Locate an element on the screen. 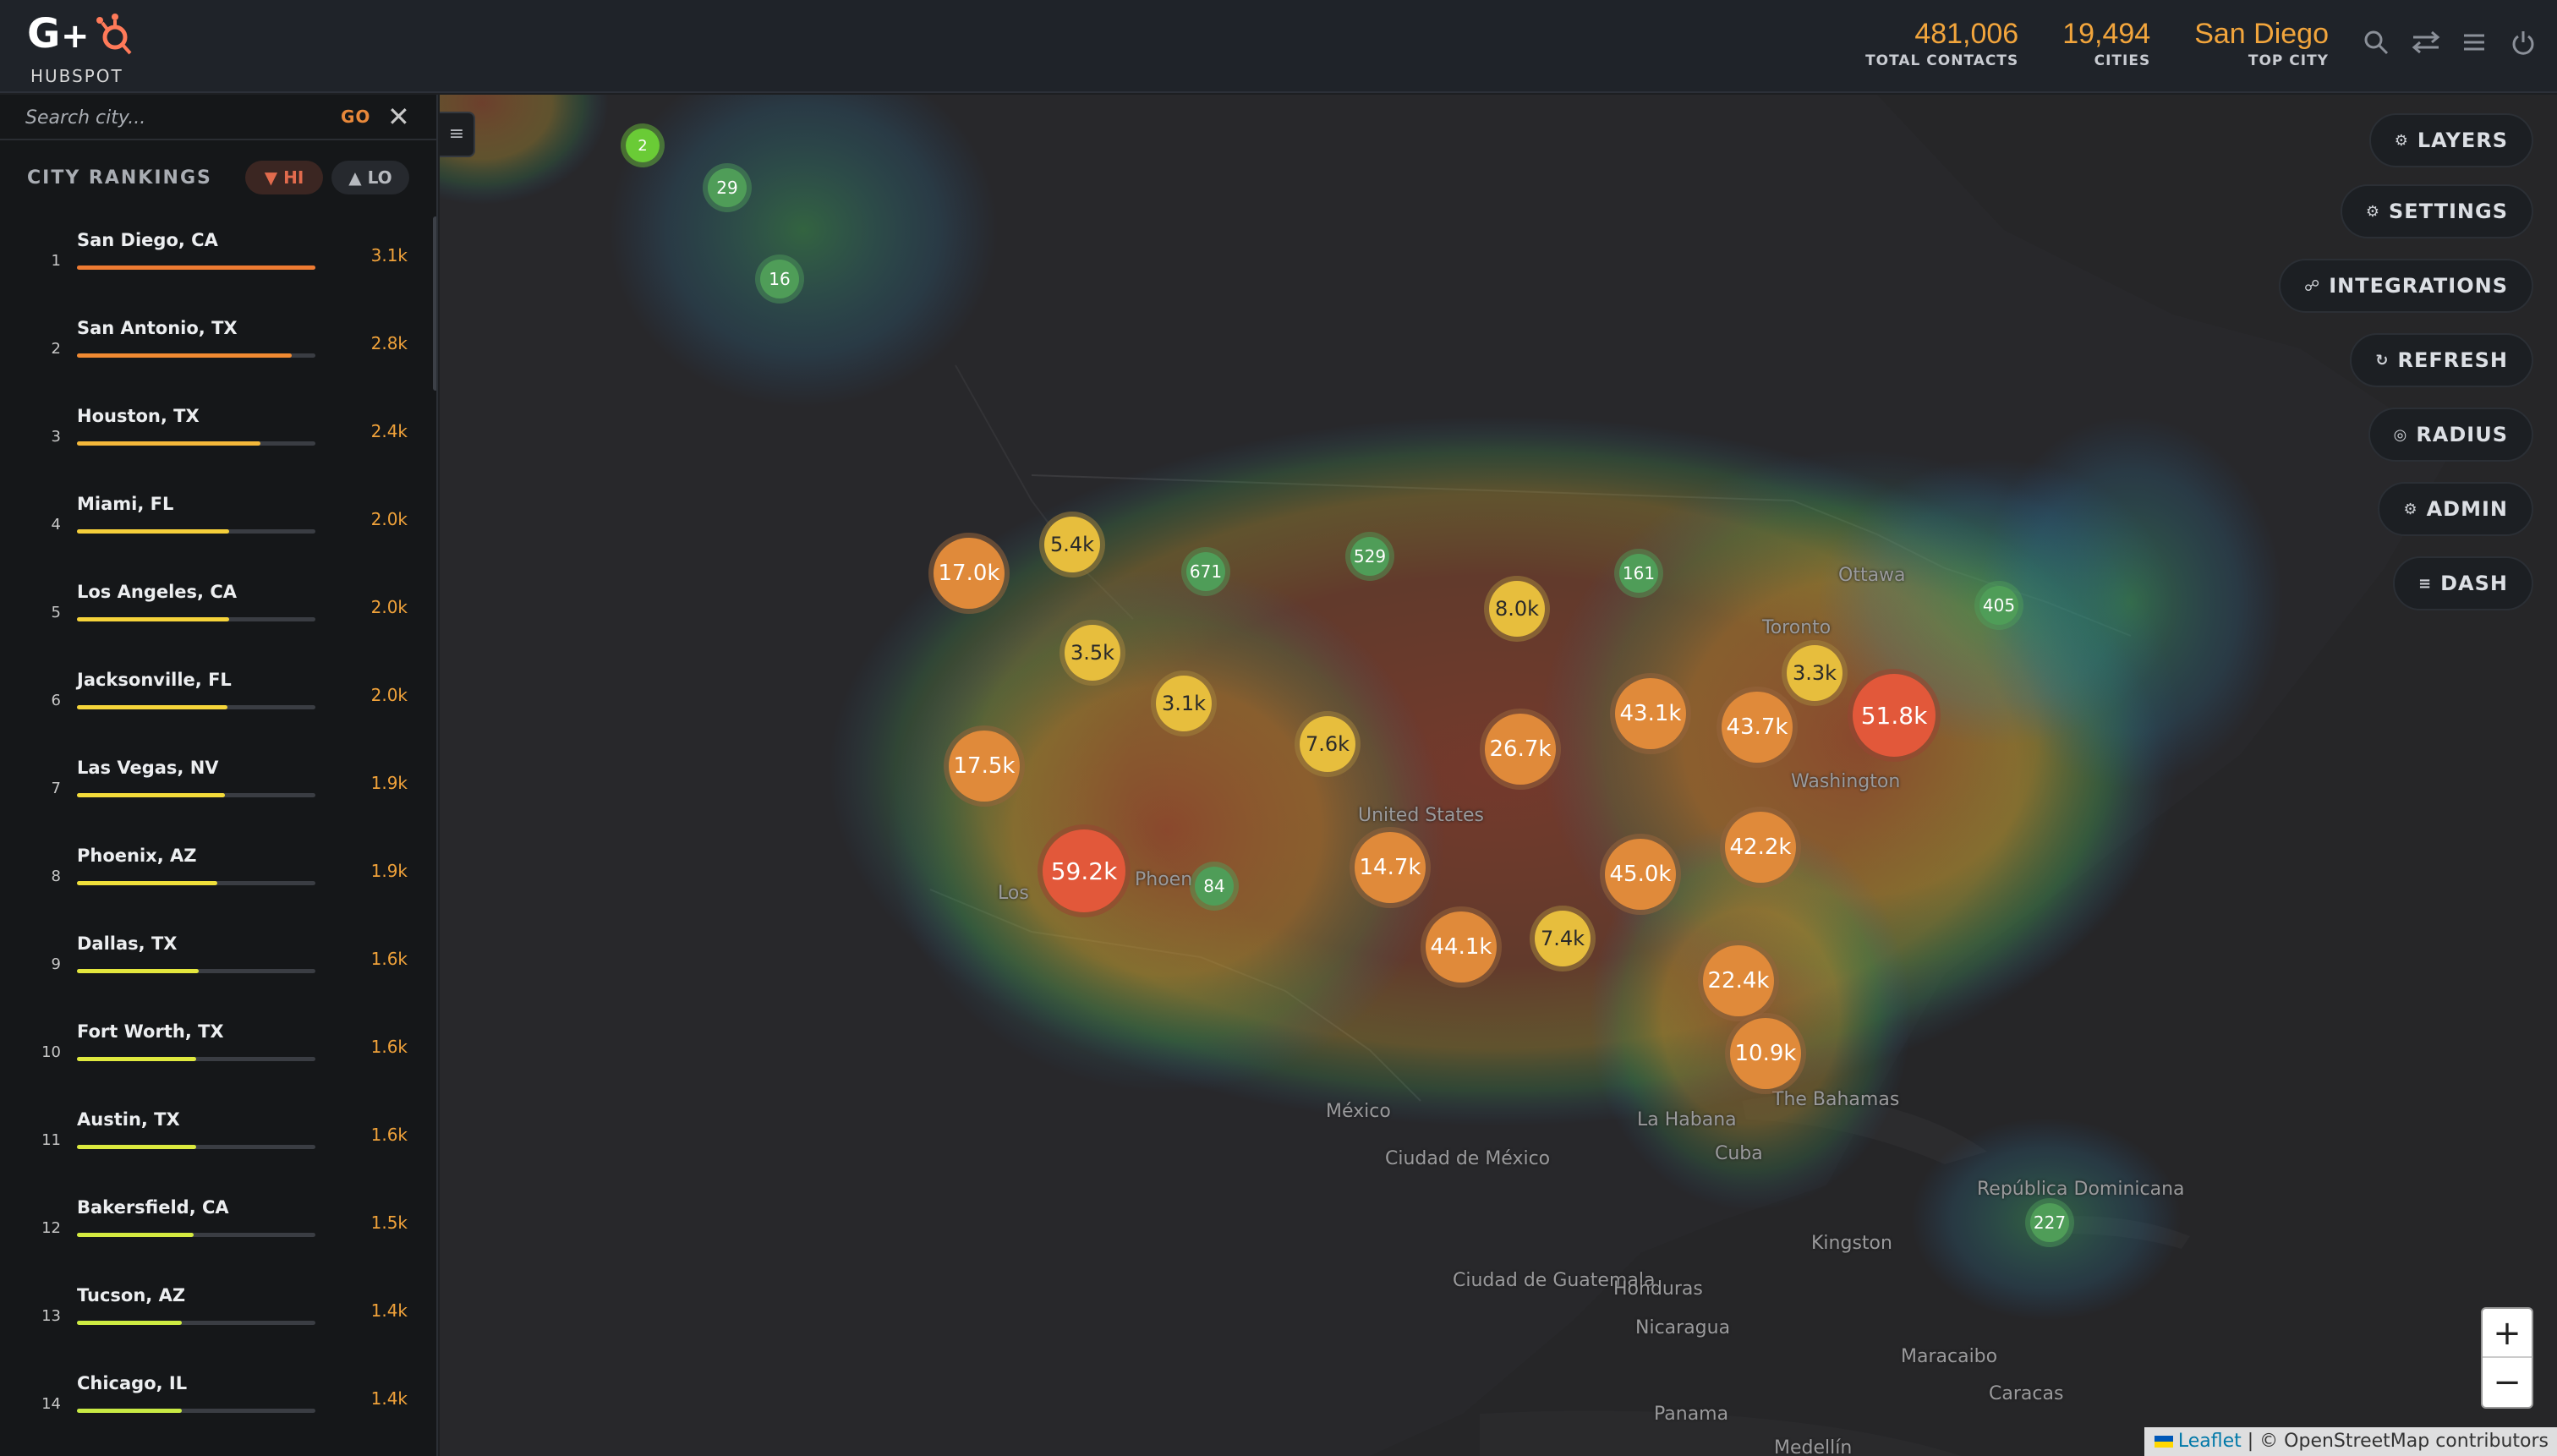 The width and height of the screenshot is (2557, 1456). ukraine-flag-icon is located at coordinates (2163, 1442).